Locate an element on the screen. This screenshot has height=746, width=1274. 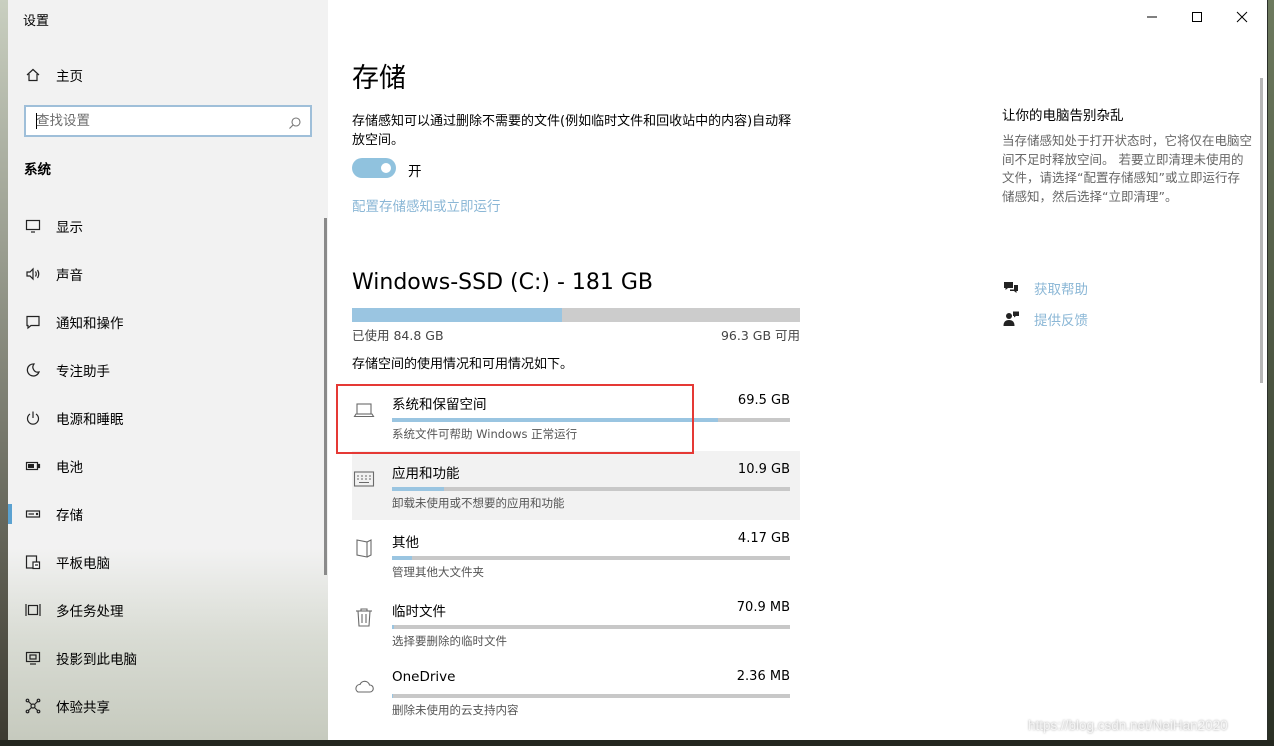
category-description: 卸载未使用或不想要的应用和功能 is located at coordinates (478, 503).